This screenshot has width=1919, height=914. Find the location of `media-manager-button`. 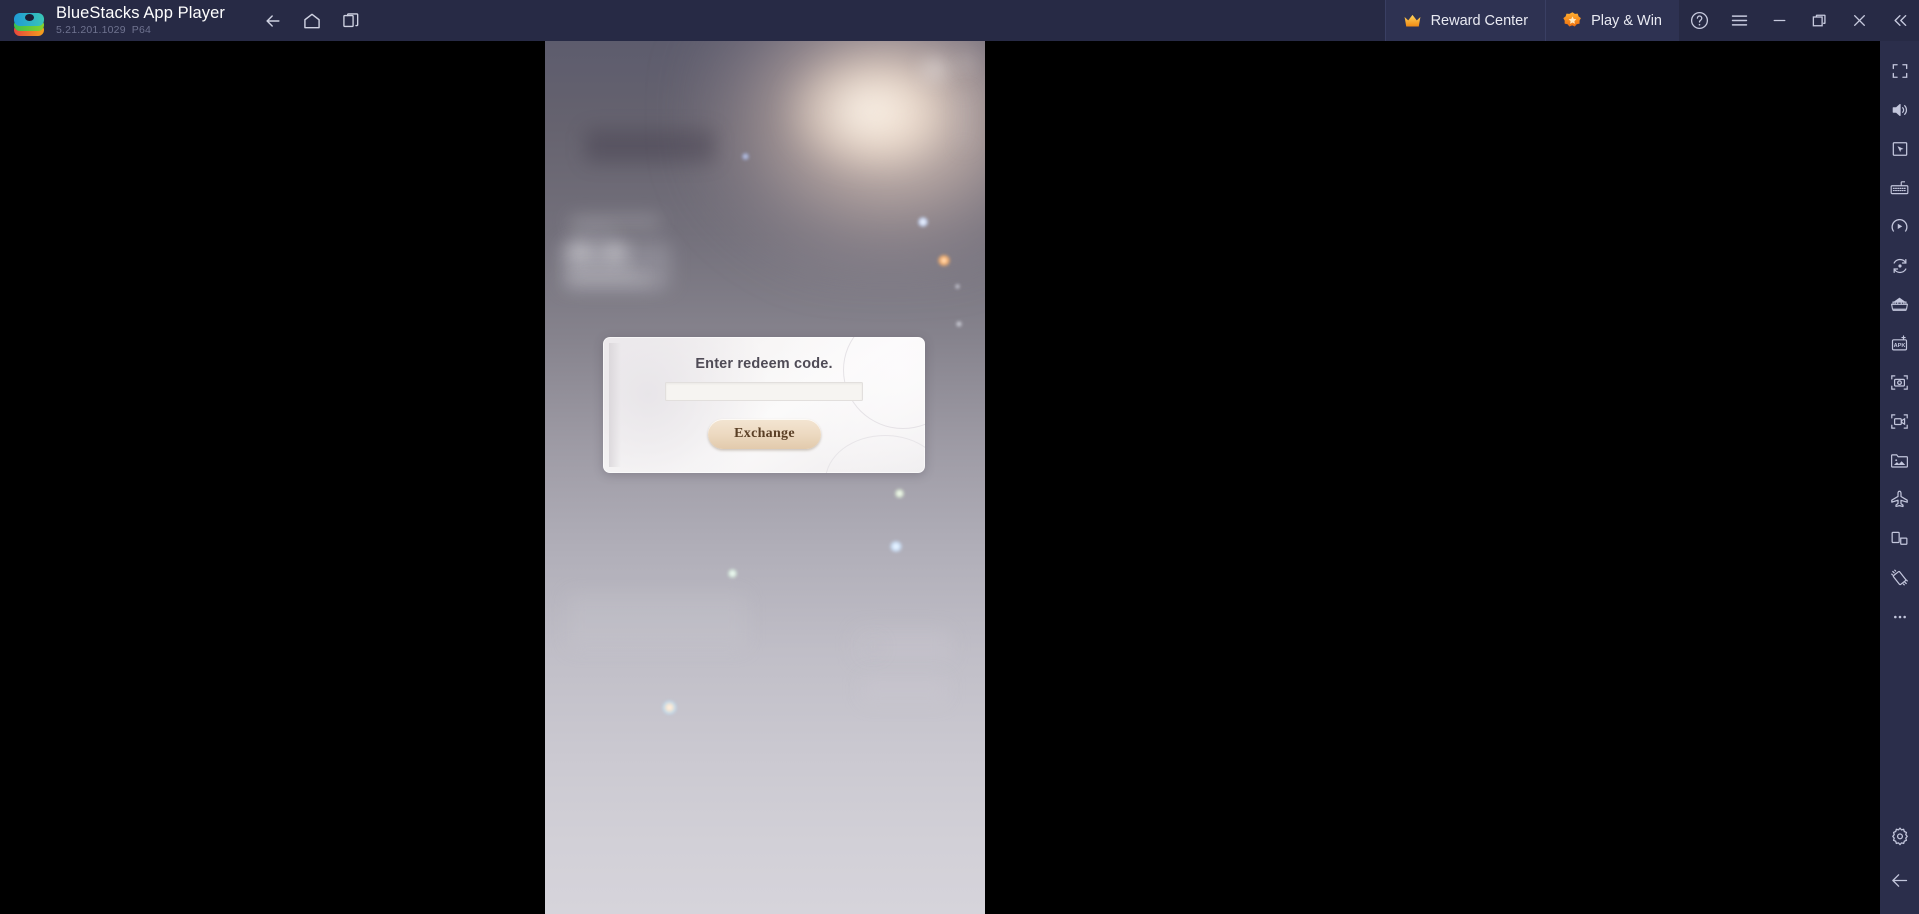

media-manager-button is located at coordinates (1899, 460).